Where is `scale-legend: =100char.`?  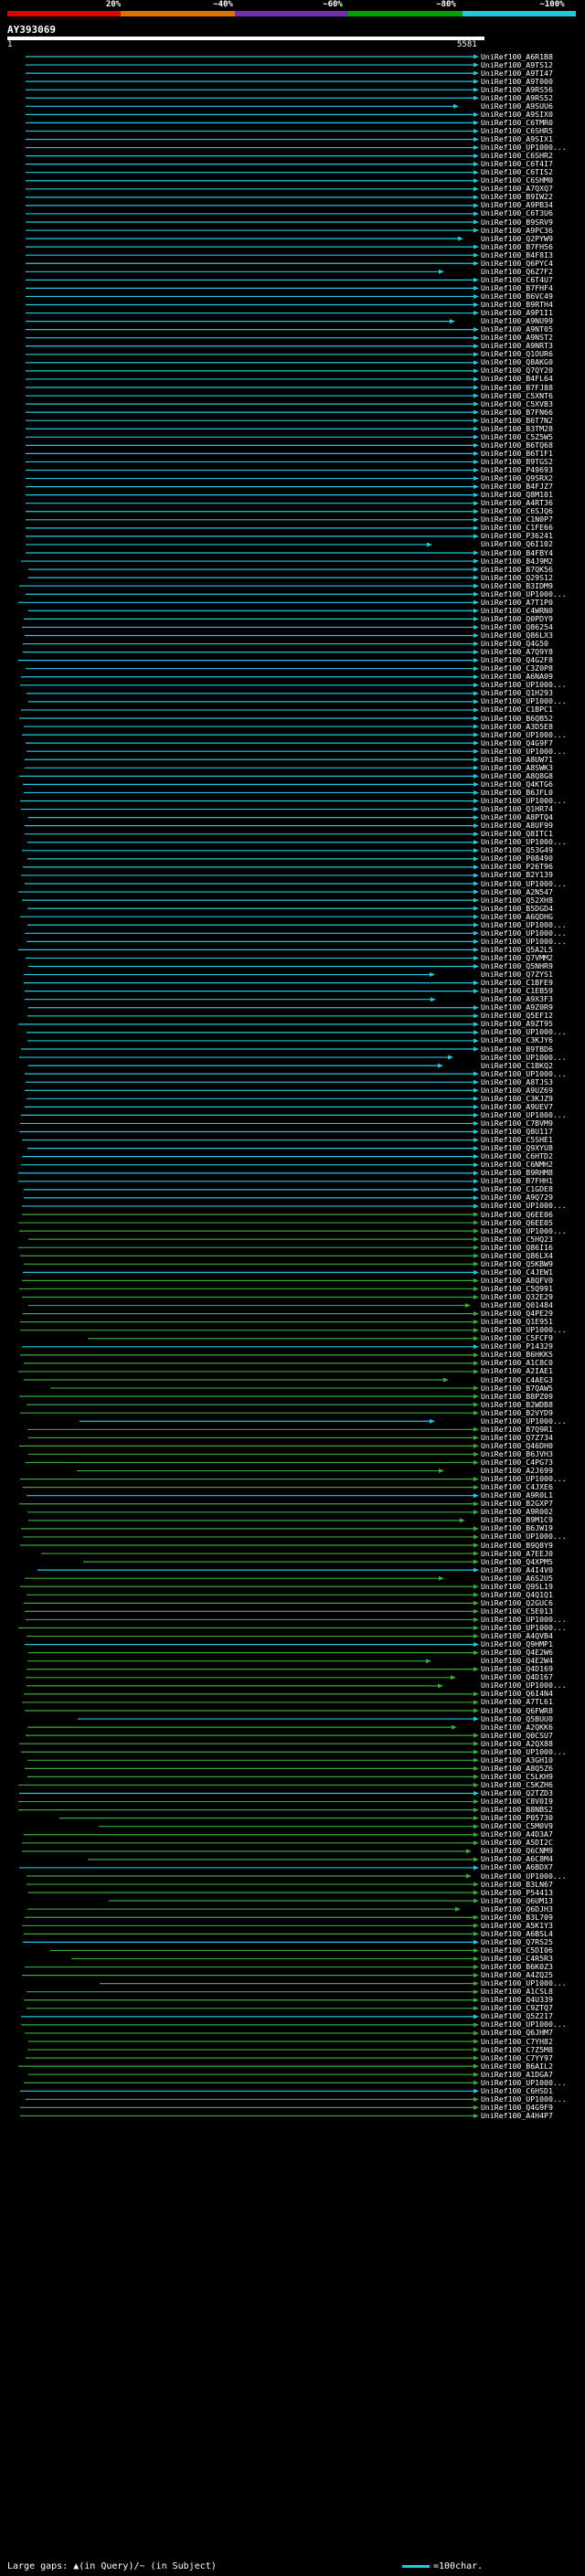 scale-legend: =100char. is located at coordinates (443, 2566).